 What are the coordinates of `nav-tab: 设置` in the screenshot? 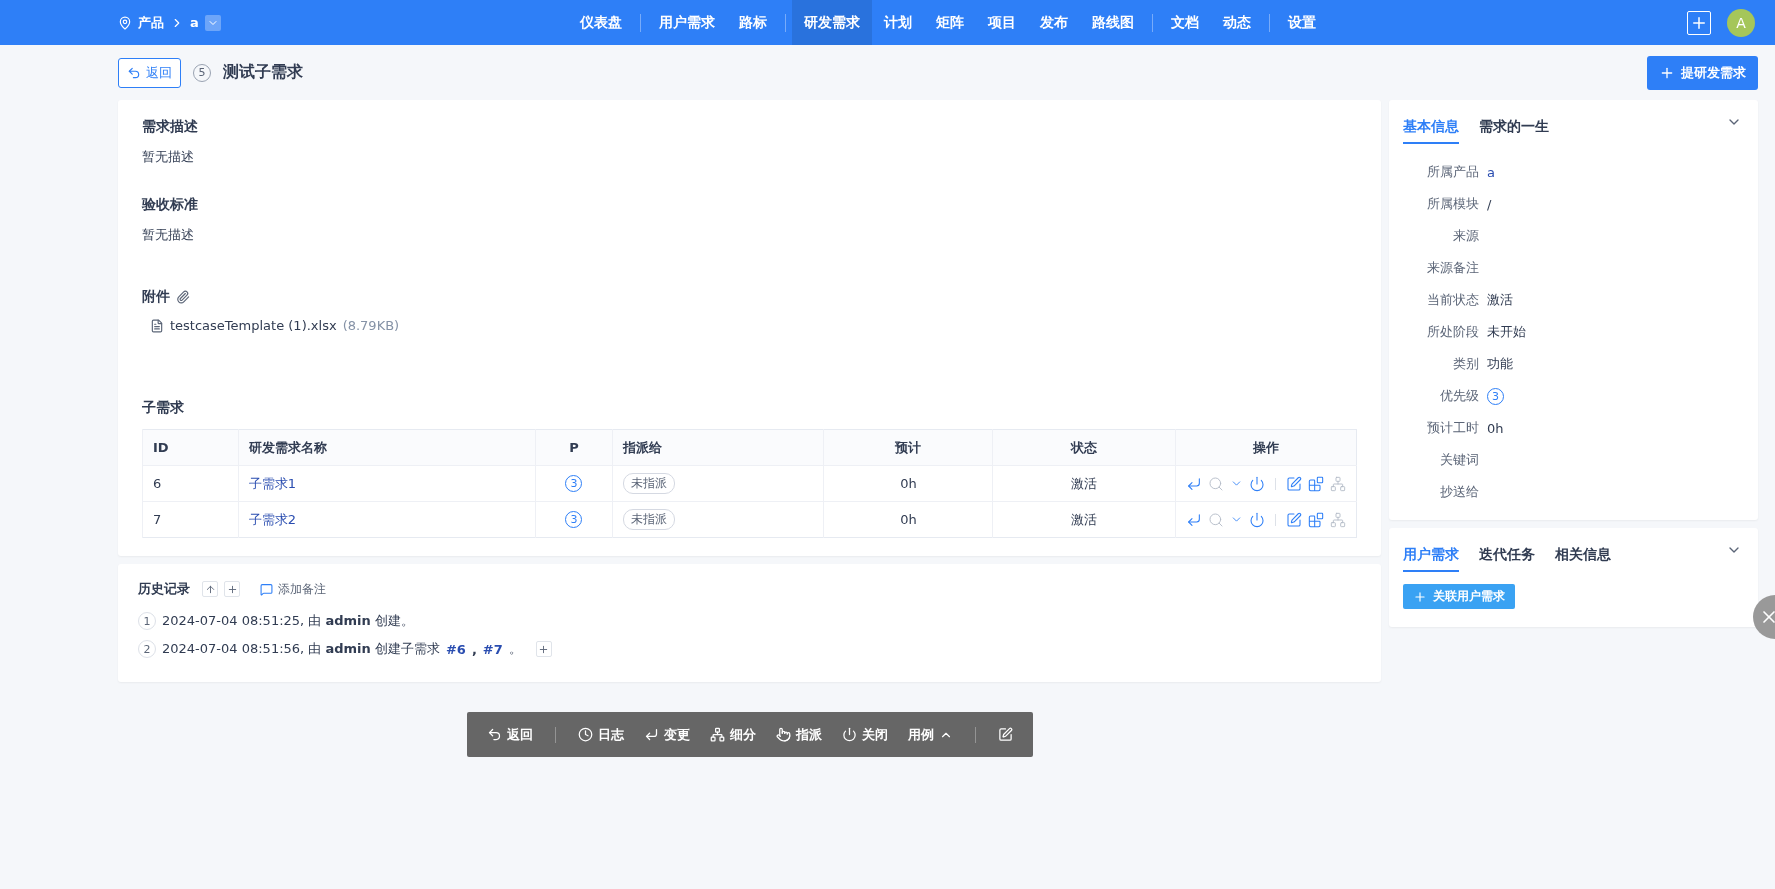 It's located at (1301, 22).